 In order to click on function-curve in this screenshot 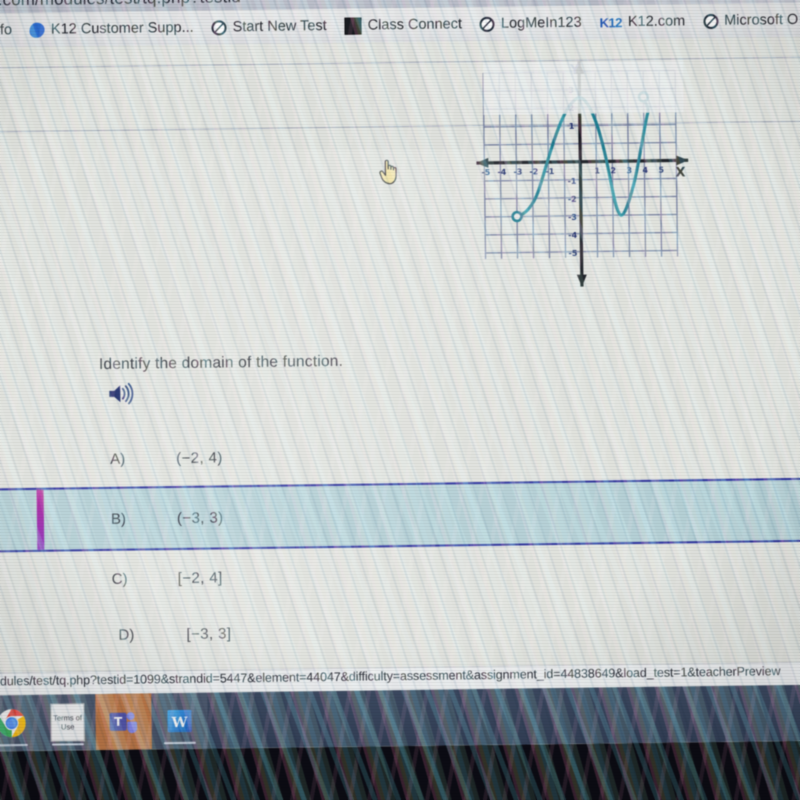, I will do `click(582, 157)`.